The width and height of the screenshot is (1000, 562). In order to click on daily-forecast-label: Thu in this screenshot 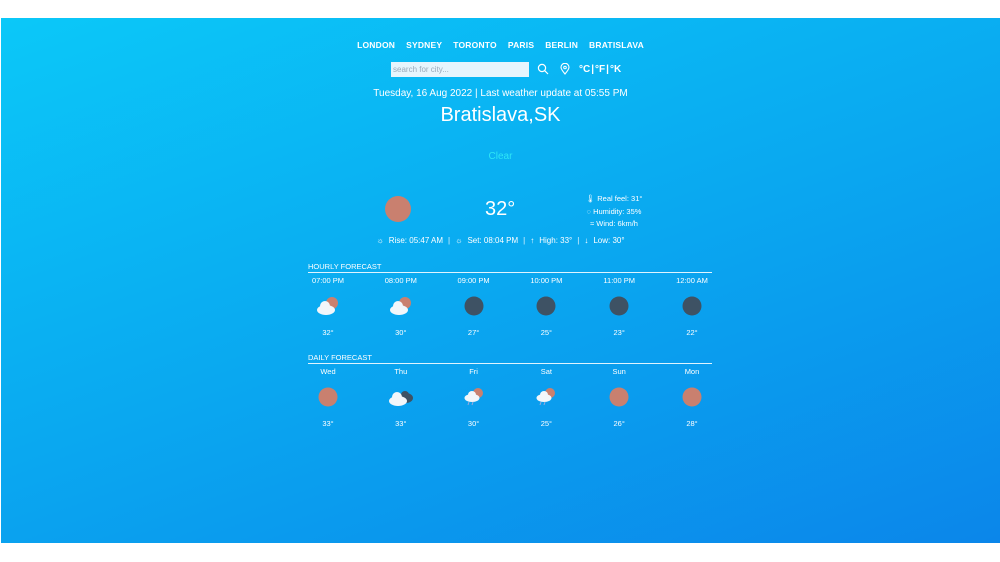, I will do `click(401, 371)`.